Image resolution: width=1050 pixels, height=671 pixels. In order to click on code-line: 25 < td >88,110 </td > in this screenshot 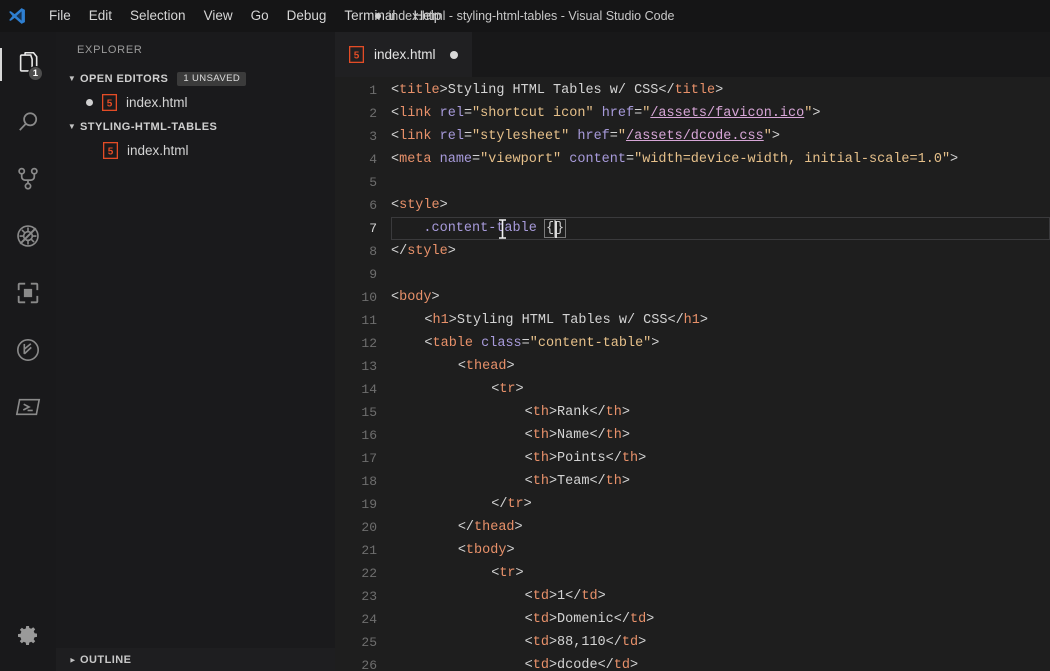, I will do `click(692, 642)`.